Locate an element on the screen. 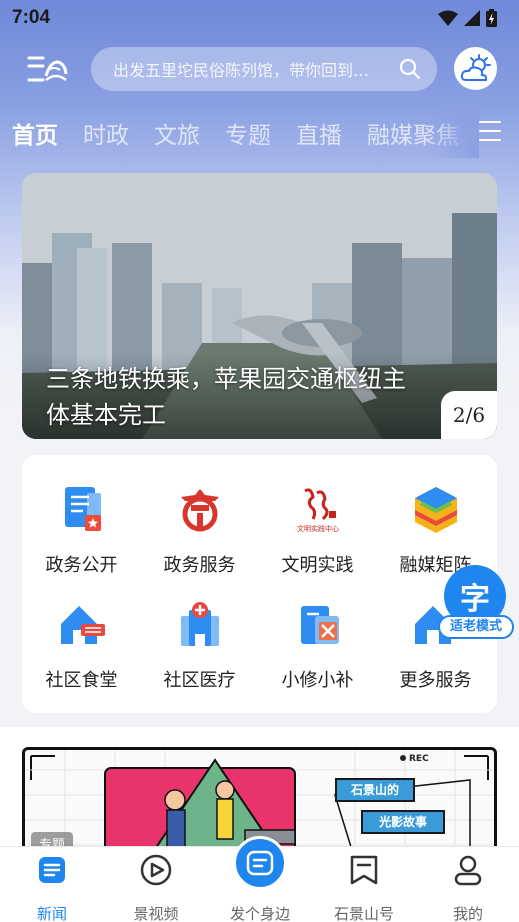 The height and width of the screenshot is (922, 519). service-label: 政务公开 is located at coordinates (81, 565).